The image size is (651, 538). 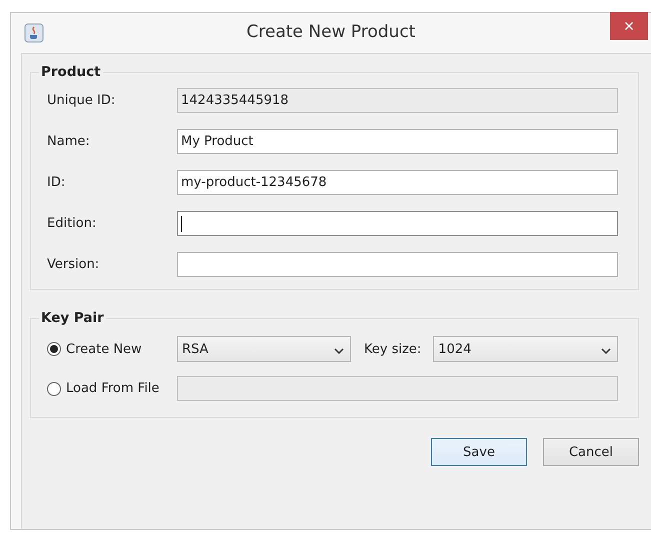 What do you see at coordinates (264, 349) in the screenshot?
I see `dropdown: RSA` at bounding box center [264, 349].